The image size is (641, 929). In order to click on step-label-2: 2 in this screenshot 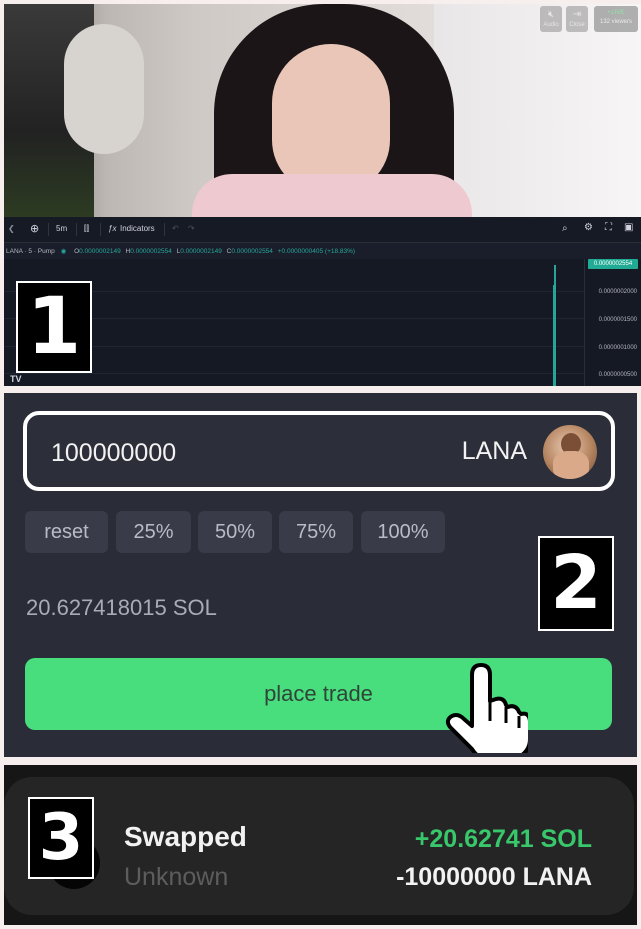, I will do `click(576, 583)`.